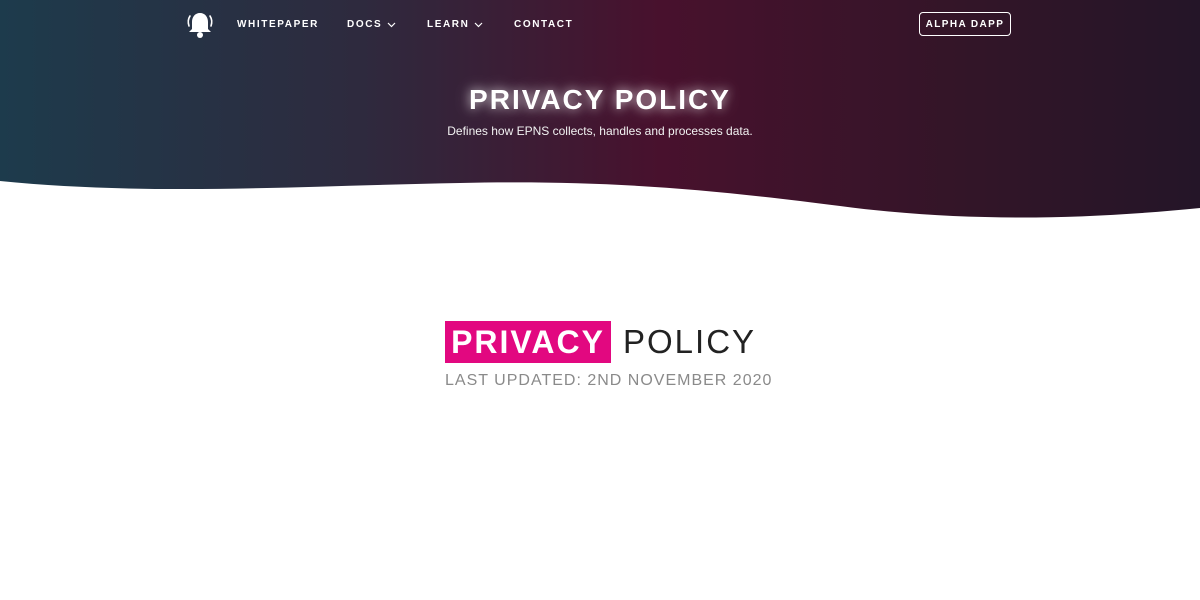  Describe the element at coordinates (200, 25) in the screenshot. I see `bell-icon` at that location.